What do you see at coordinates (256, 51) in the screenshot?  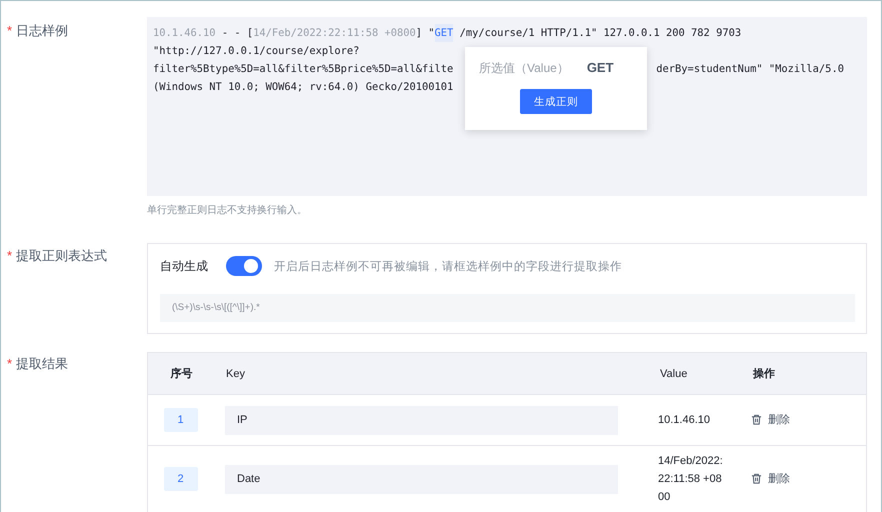 I see `log-text: "http://127.0.0.1/course/explore?` at bounding box center [256, 51].